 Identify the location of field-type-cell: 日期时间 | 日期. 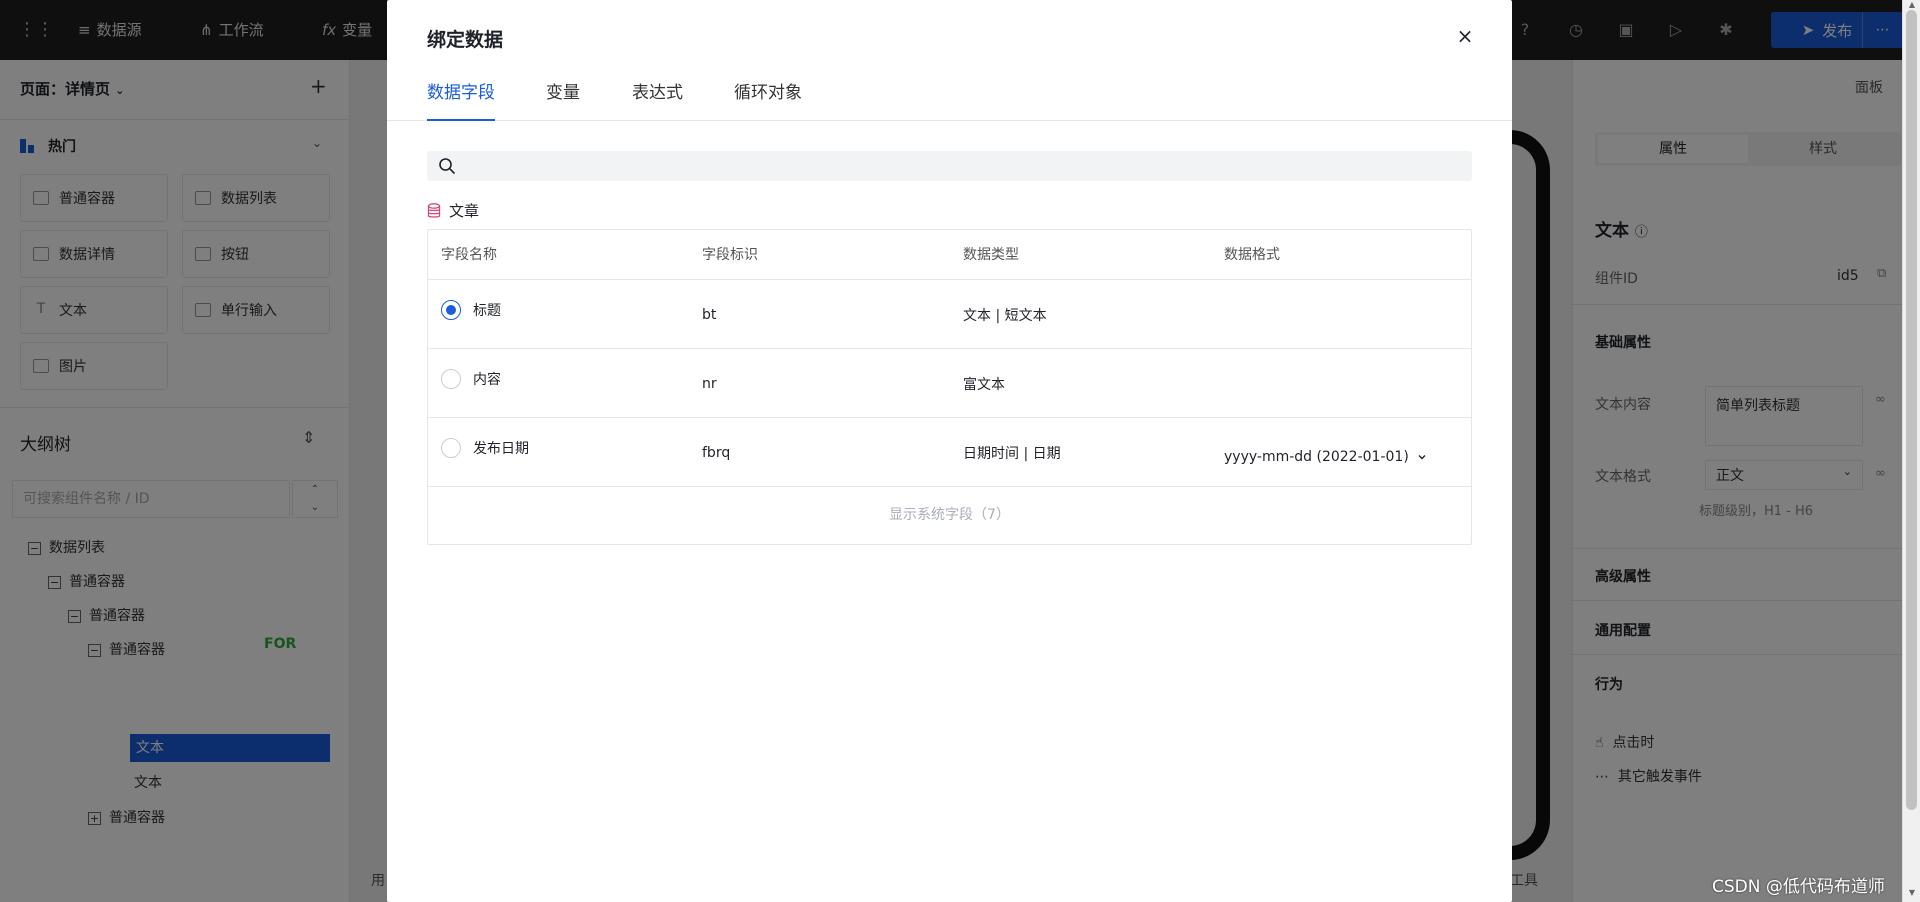
(1012, 453).